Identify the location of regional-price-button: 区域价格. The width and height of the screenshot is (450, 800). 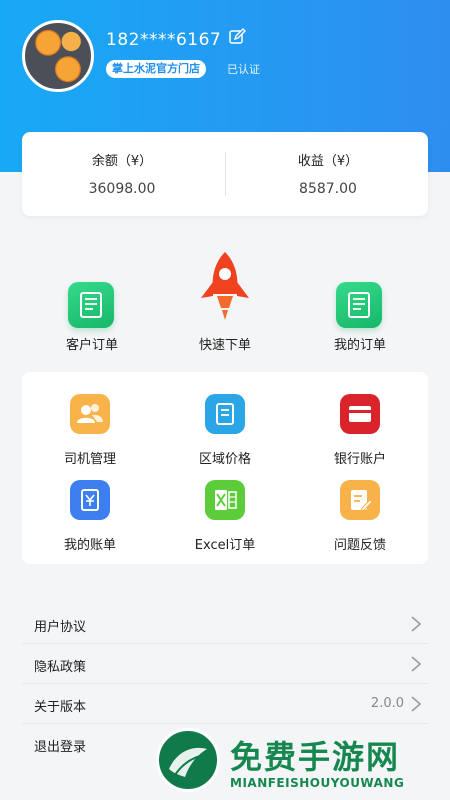
(225, 432).